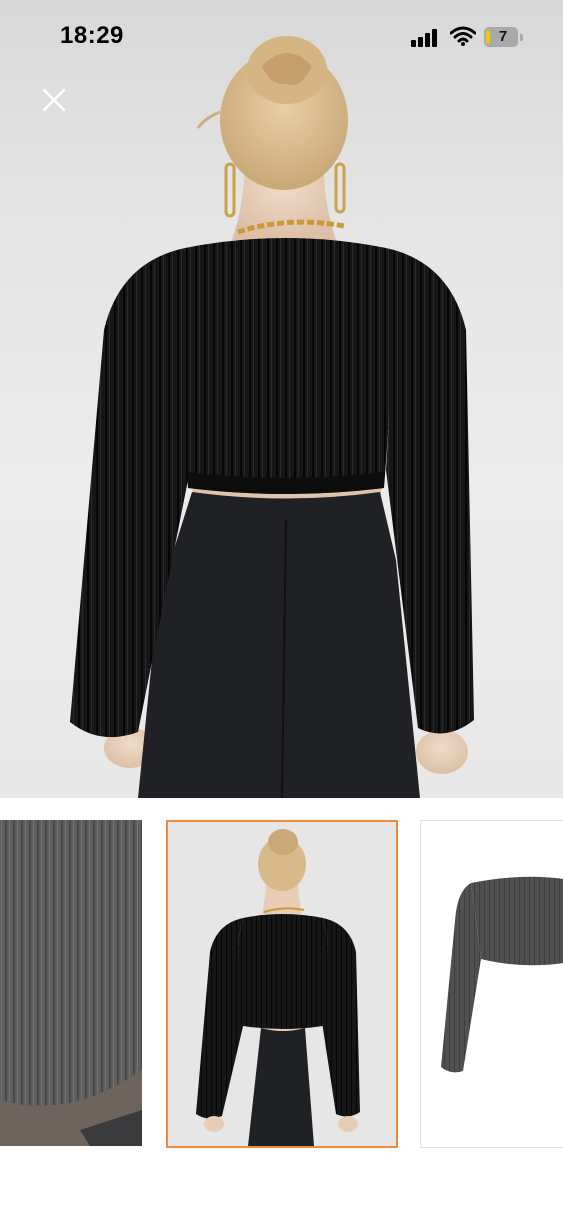  What do you see at coordinates (54, 100) in the screenshot?
I see `close-icon` at bounding box center [54, 100].